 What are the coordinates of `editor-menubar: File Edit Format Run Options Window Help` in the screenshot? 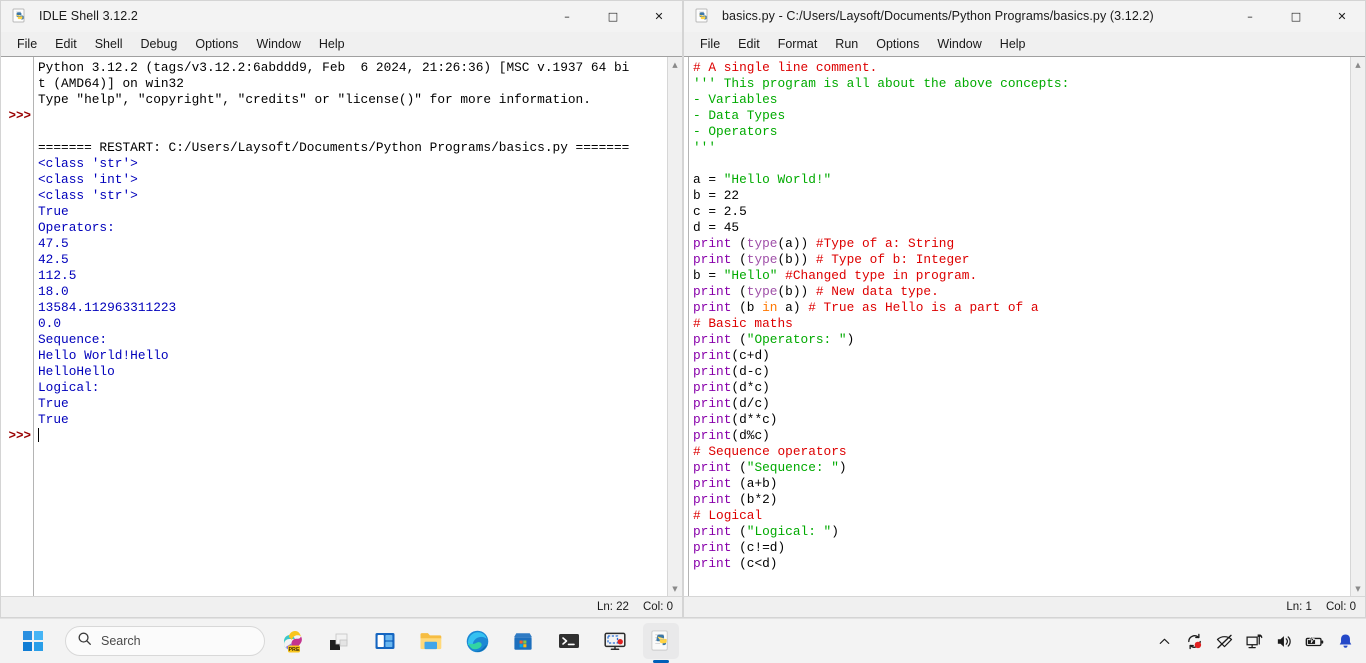 It's located at (1024, 44).